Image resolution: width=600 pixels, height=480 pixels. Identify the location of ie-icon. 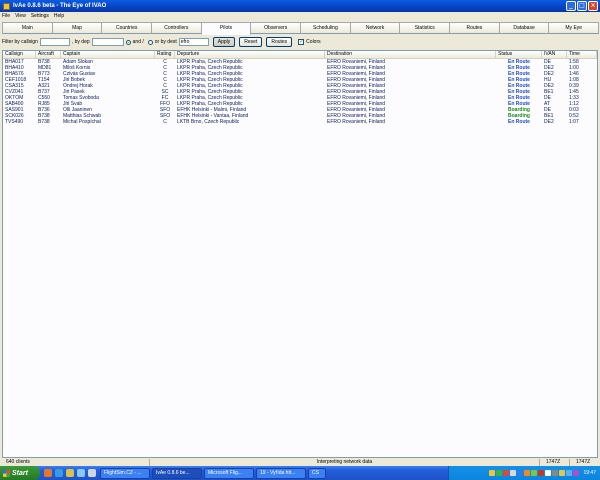
(59, 473).